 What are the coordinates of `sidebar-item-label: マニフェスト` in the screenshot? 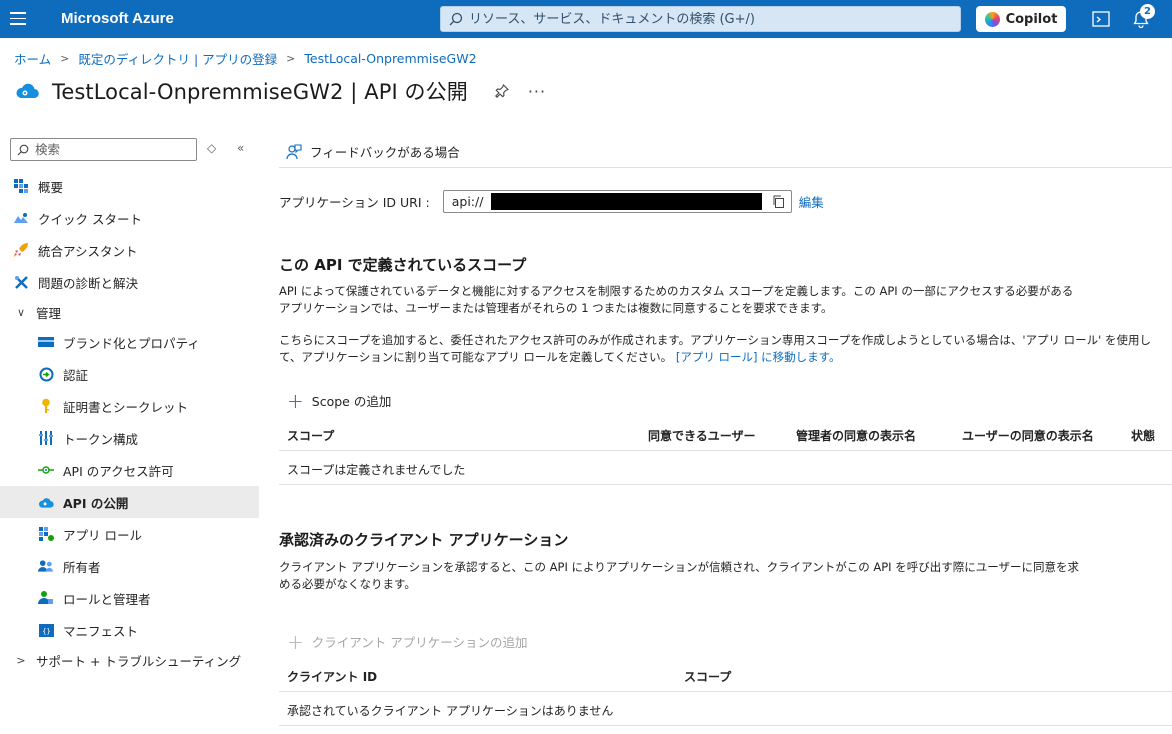 It's located at (101, 631).